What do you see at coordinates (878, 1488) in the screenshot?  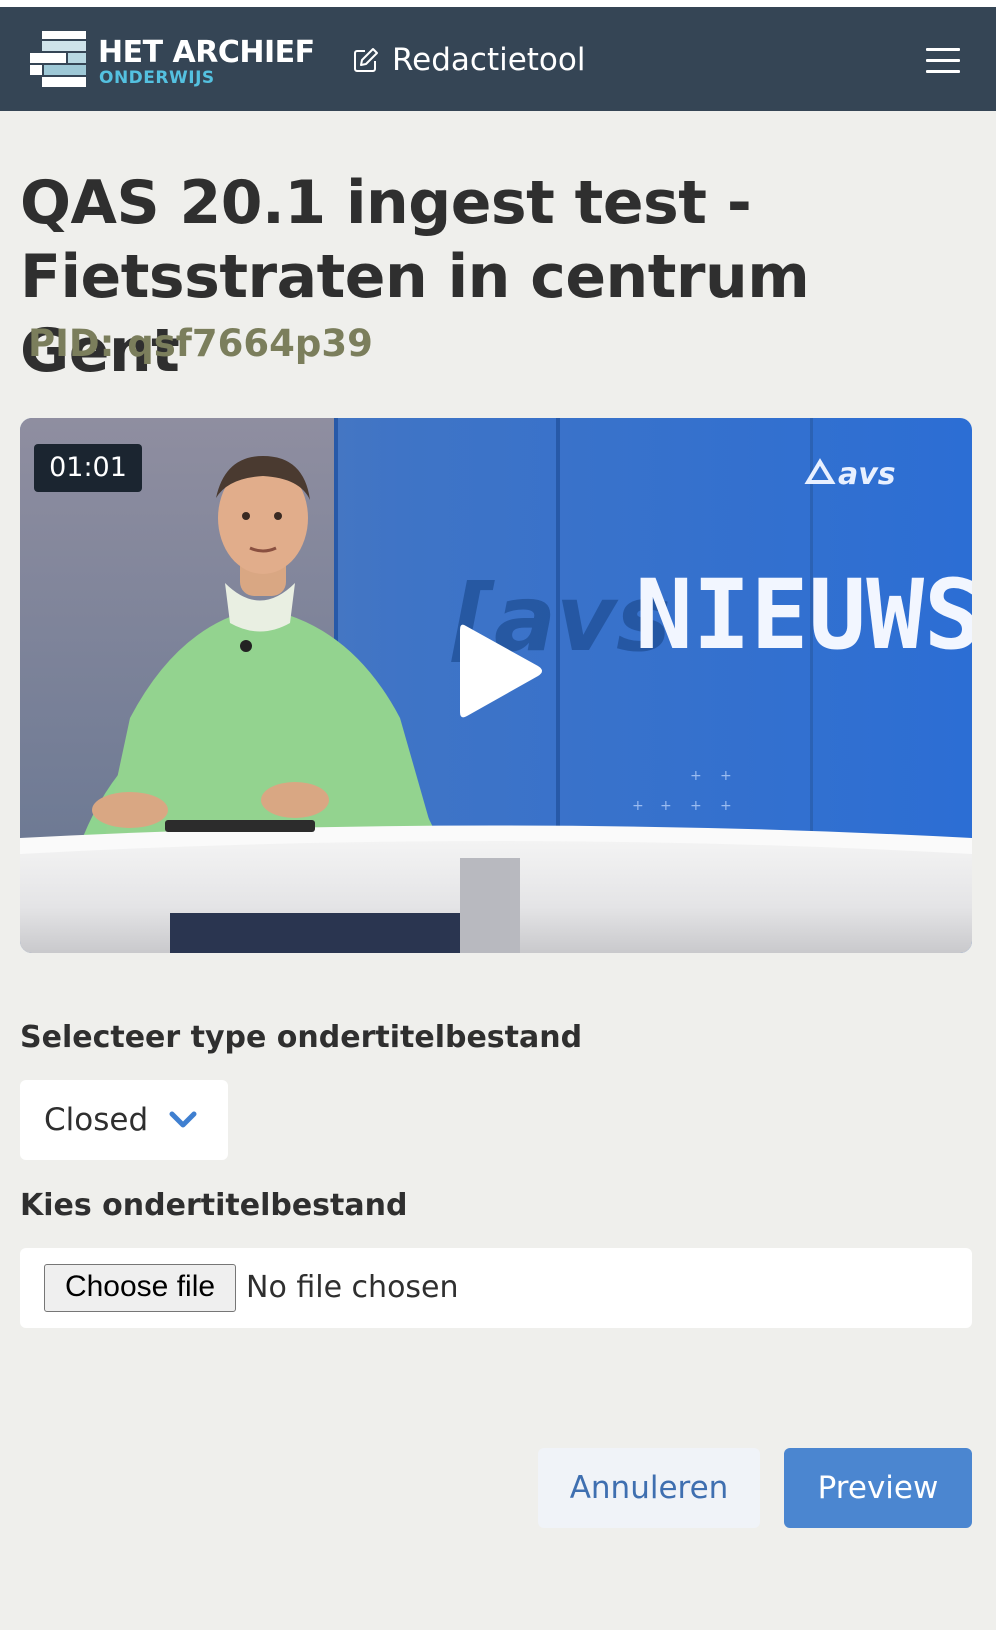 I see `preview-button: Preview` at bounding box center [878, 1488].